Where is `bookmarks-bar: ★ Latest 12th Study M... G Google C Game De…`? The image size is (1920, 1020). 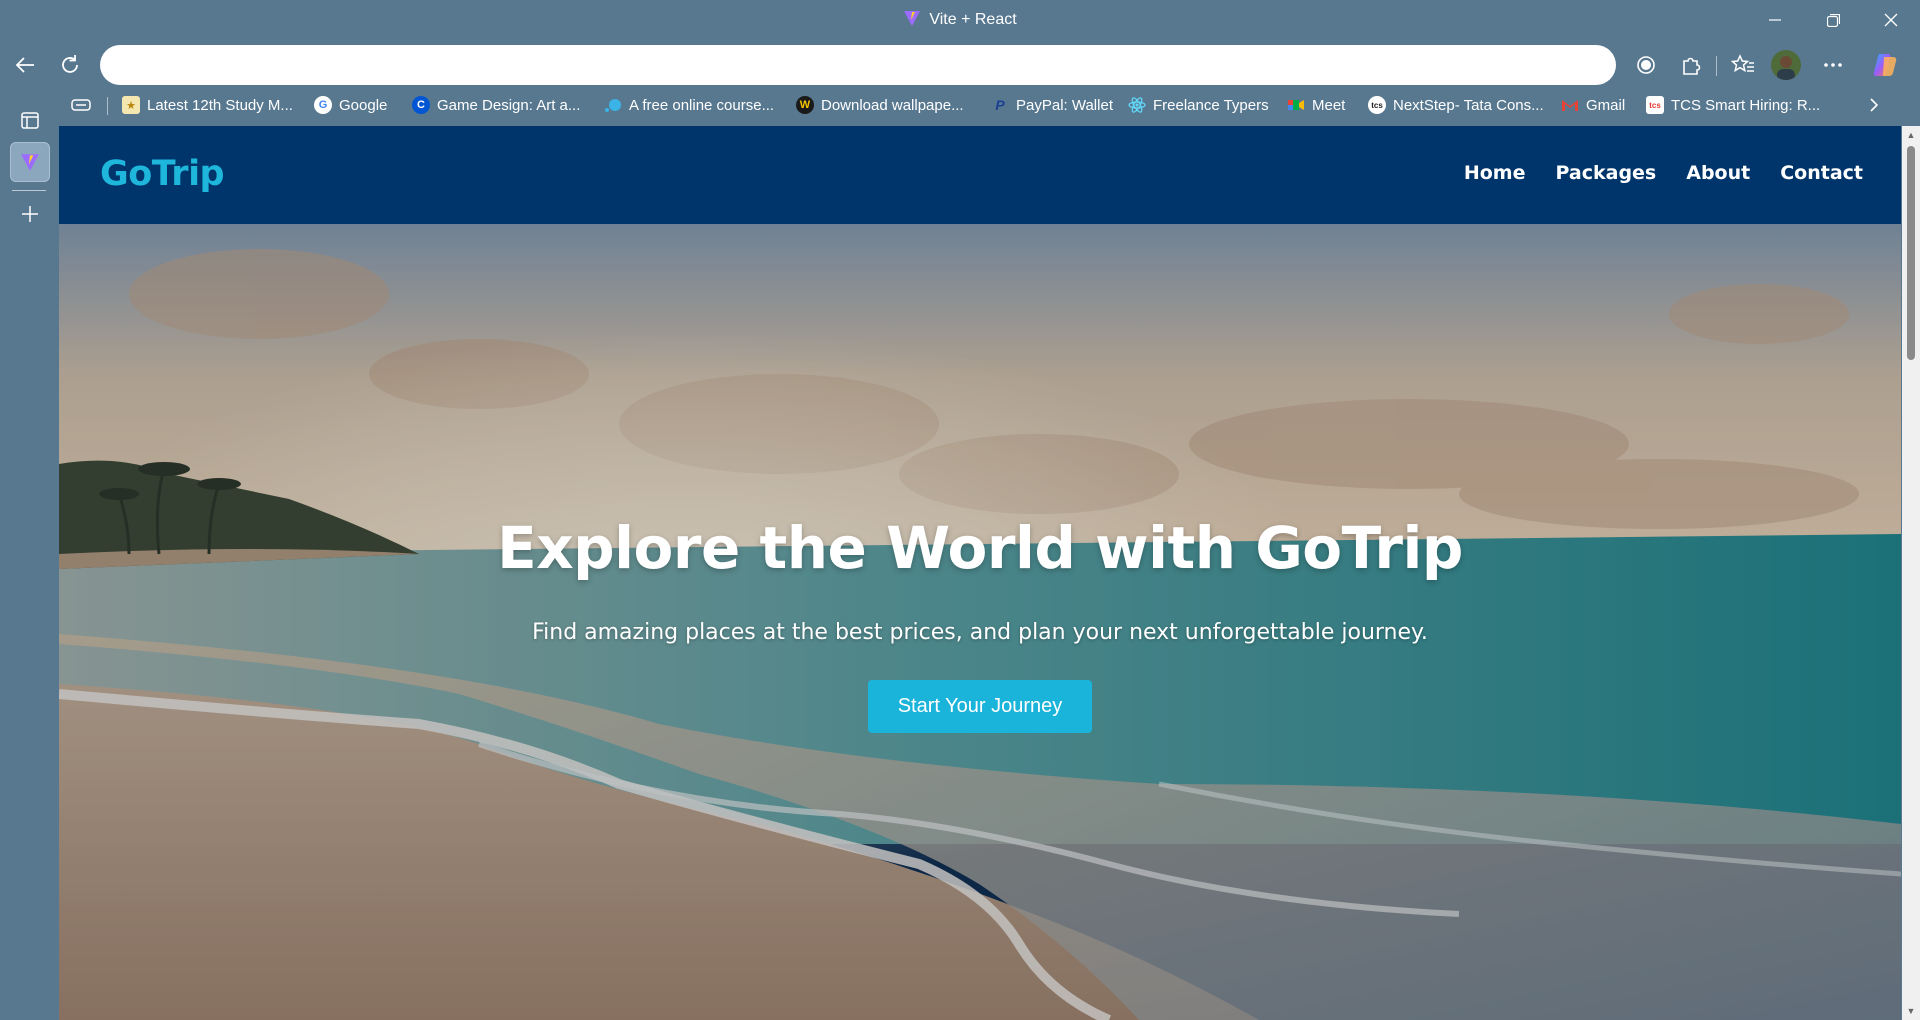
bookmarks-bar: ★ Latest 12th Study M... G Google C Game De… is located at coordinates (960, 105).